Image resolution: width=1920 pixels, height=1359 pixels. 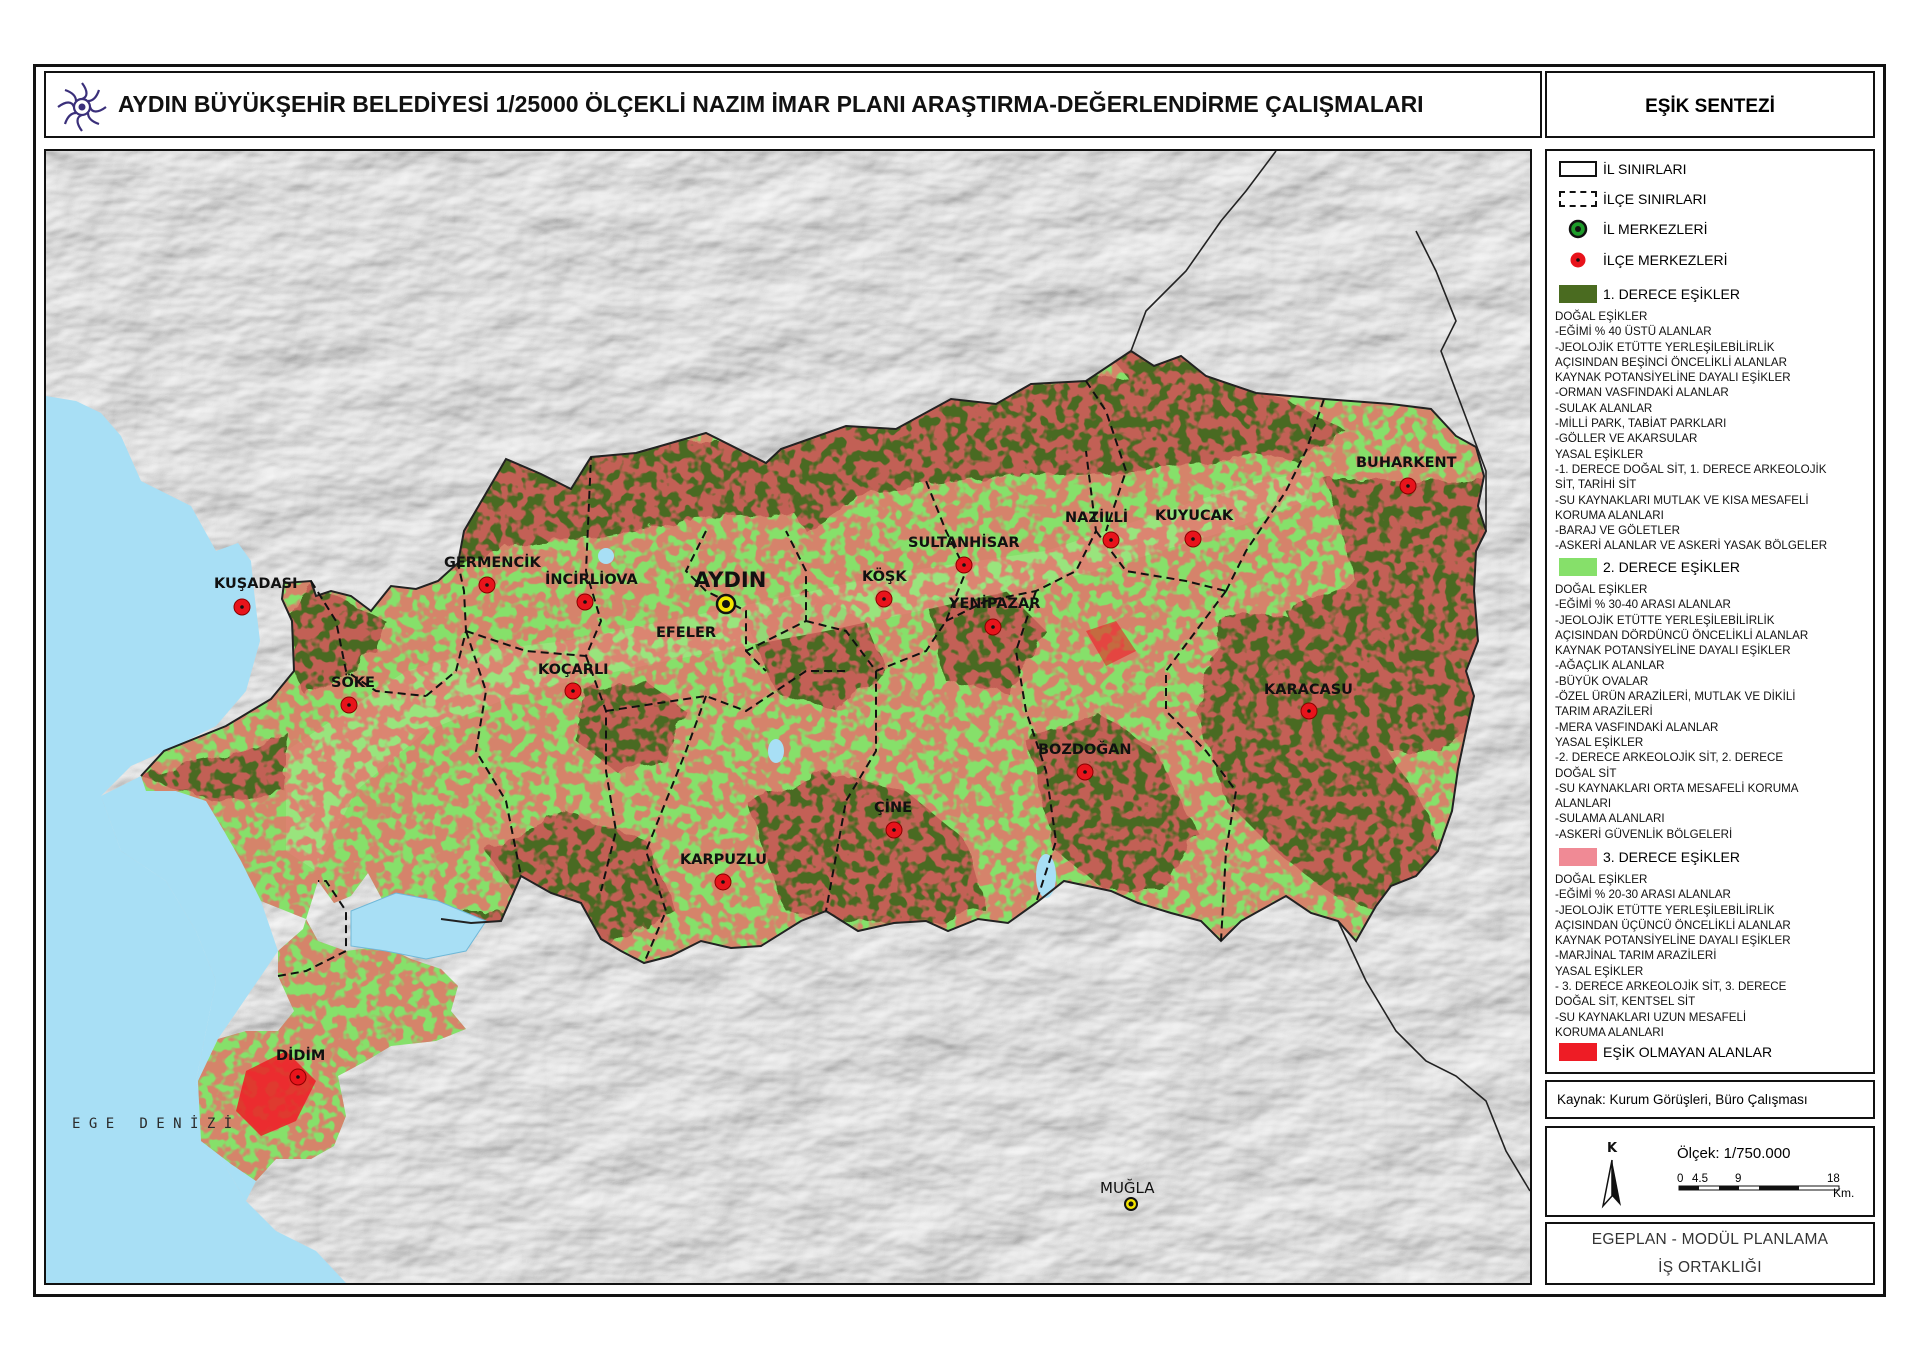 I want to click on third-degree-swatch, so click(x=1578, y=857).